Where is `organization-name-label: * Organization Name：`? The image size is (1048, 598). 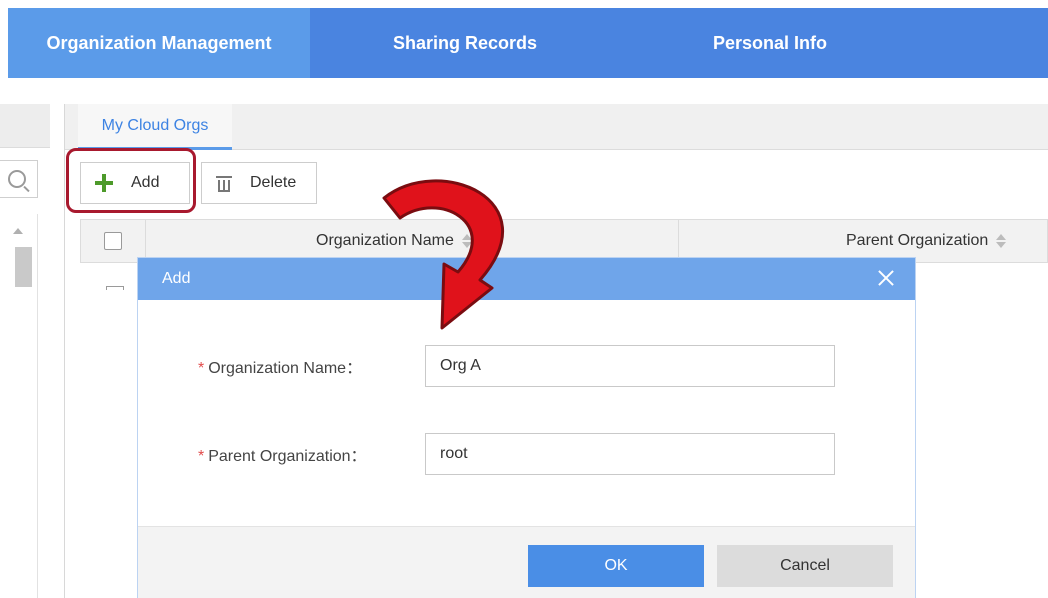 organization-name-label: * Organization Name： is located at coordinates (280, 366).